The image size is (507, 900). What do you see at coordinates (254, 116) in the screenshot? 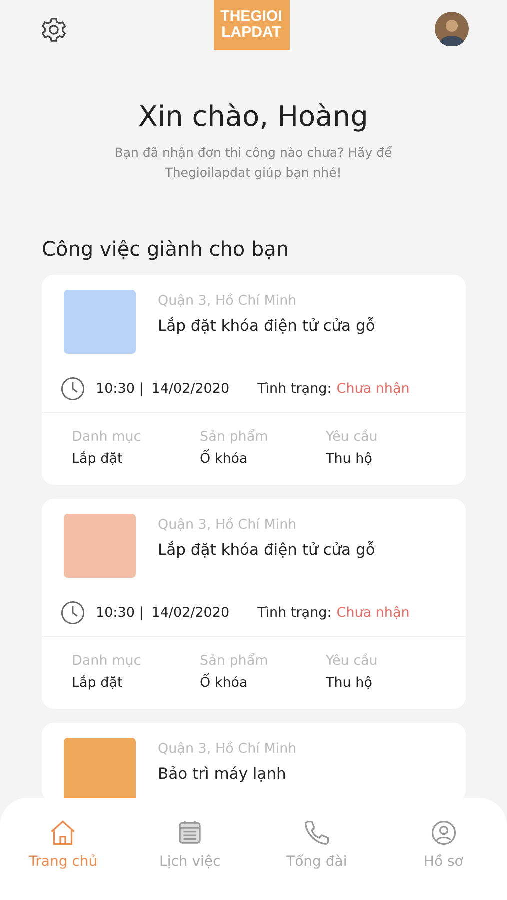
I see `greeting-title: Xin chào, Hoàng` at bounding box center [254, 116].